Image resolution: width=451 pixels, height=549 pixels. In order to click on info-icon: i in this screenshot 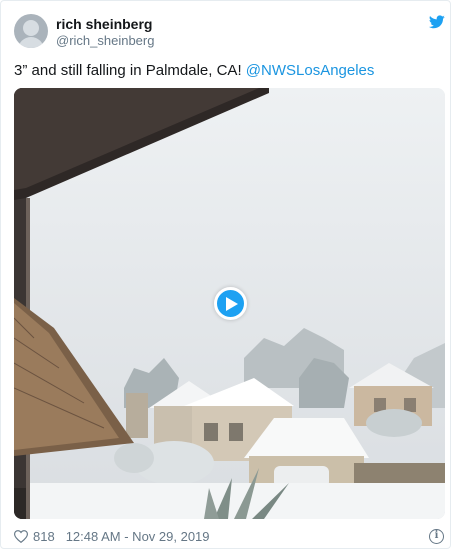, I will do `click(436, 536)`.